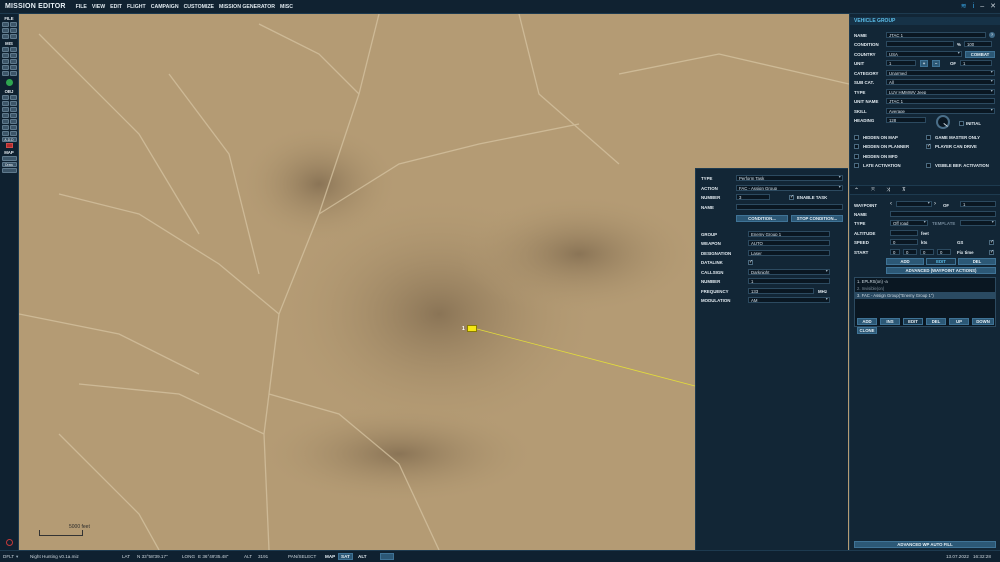 This screenshot has width=1000, height=562. I want to click on unit-of-field: 1, so click(976, 63).